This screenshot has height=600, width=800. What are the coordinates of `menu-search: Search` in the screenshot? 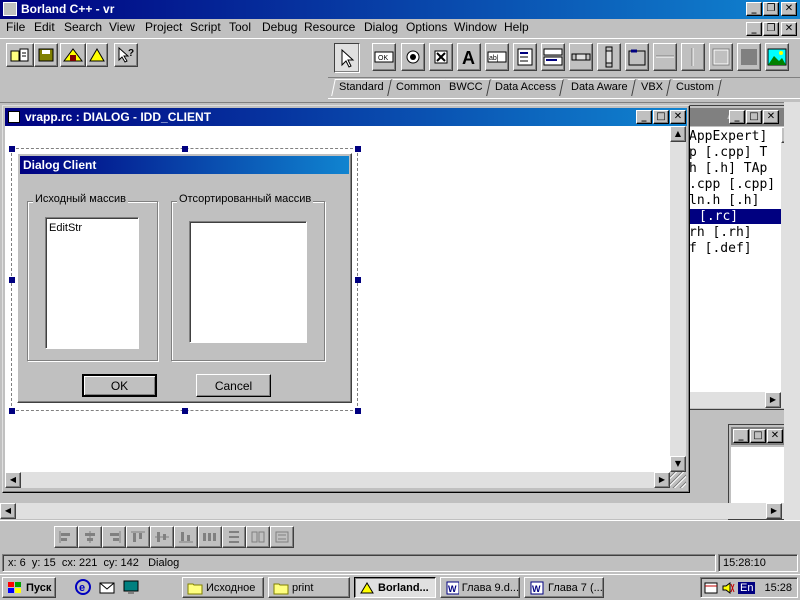 It's located at (83, 27).